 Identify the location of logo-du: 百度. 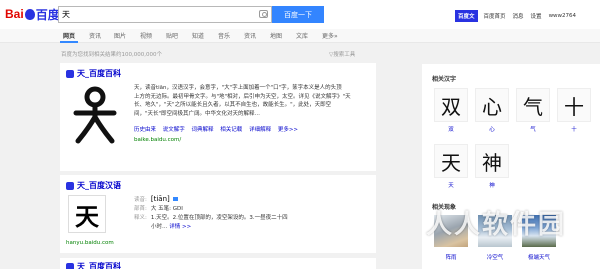
(47, 14).